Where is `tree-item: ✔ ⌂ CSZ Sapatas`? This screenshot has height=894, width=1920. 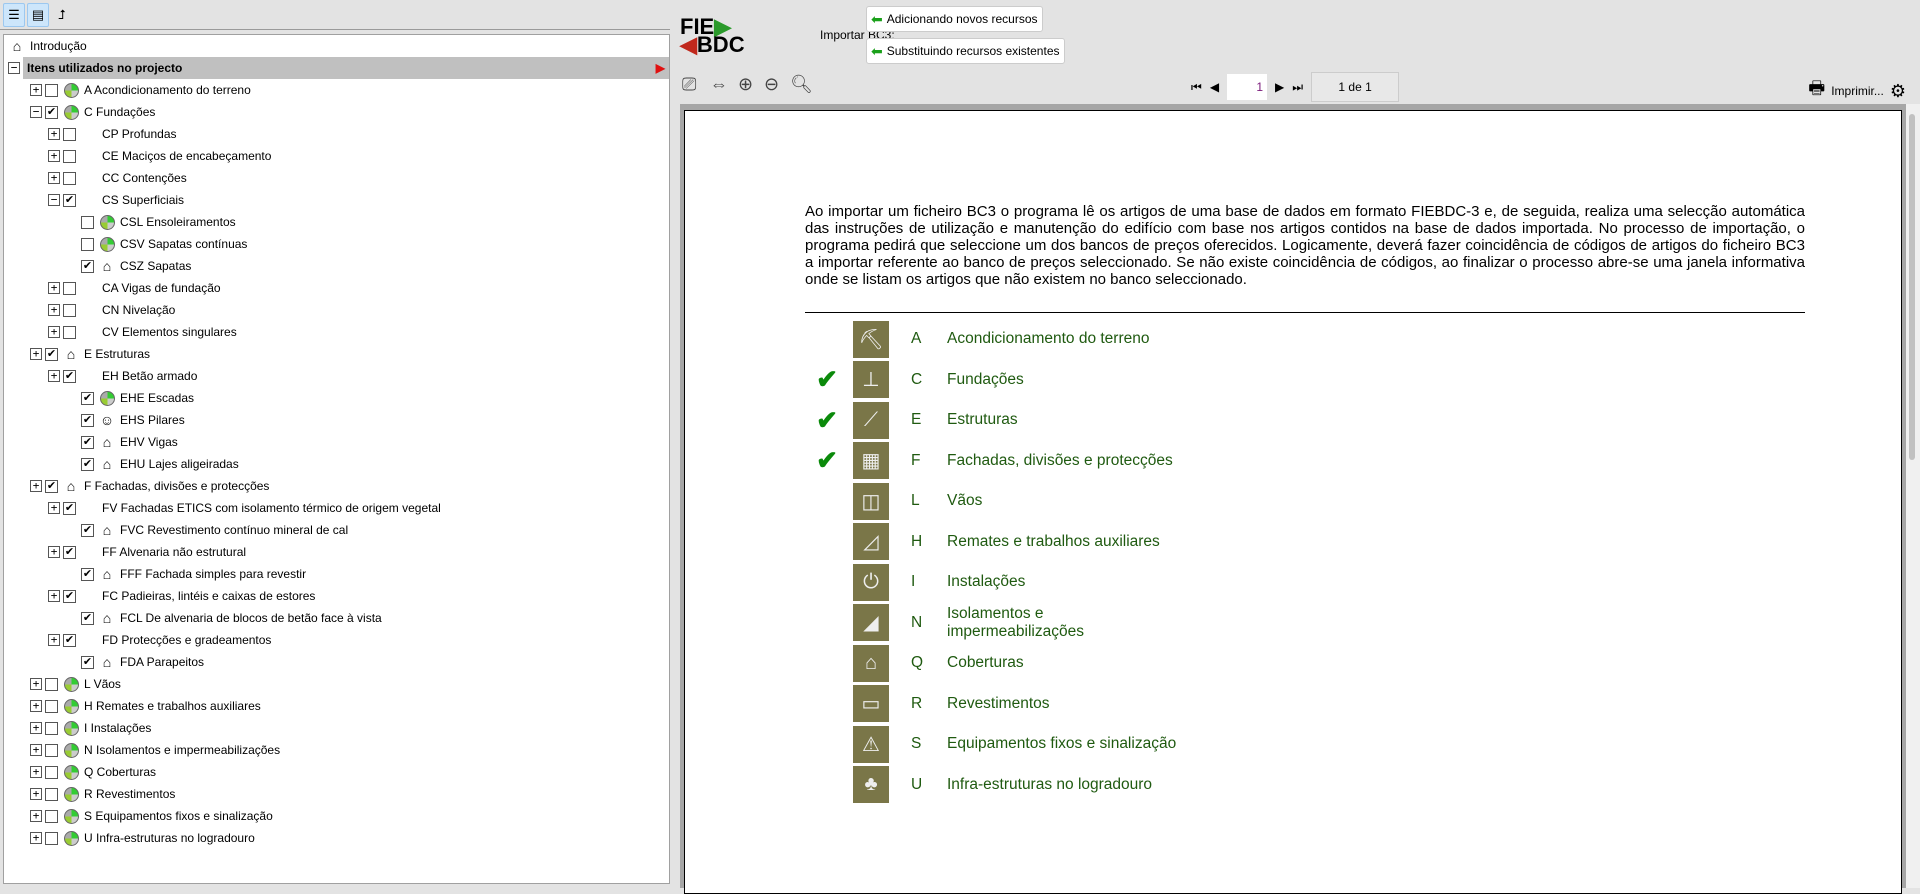 tree-item: ✔ ⌂ CSZ Sapatas is located at coordinates (336, 266).